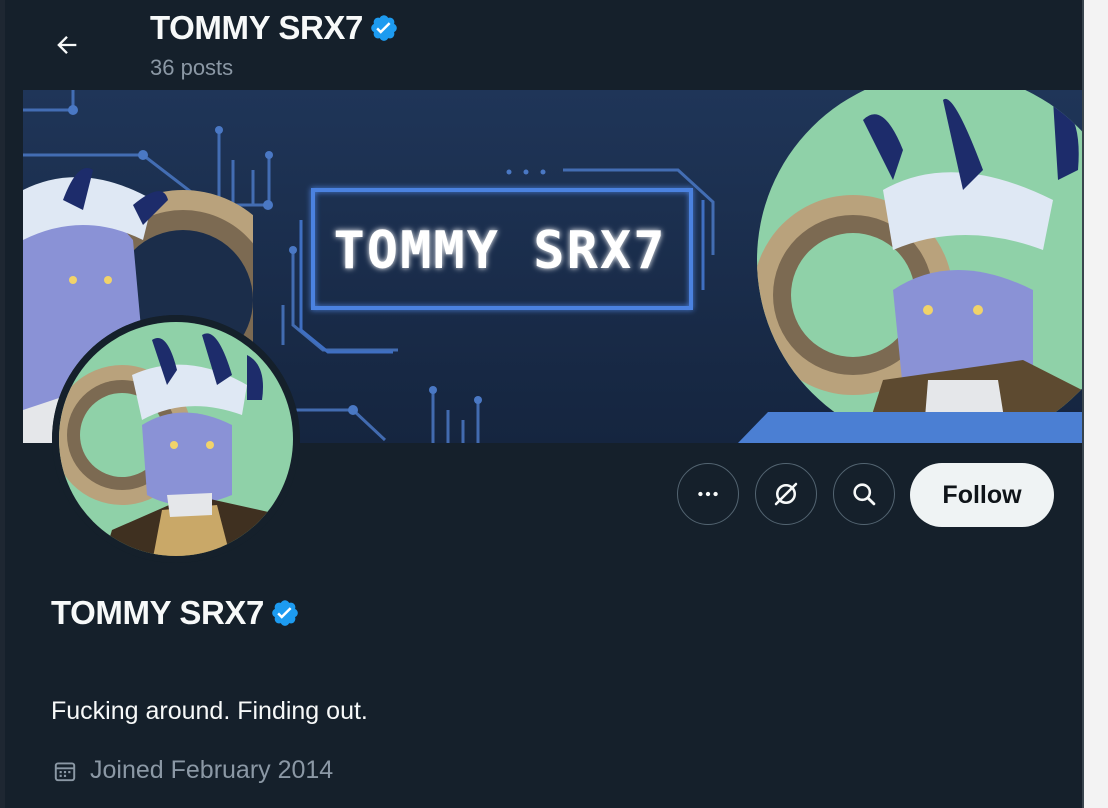  Describe the element at coordinates (65, 771) in the screenshot. I see `calendar-icon` at that location.